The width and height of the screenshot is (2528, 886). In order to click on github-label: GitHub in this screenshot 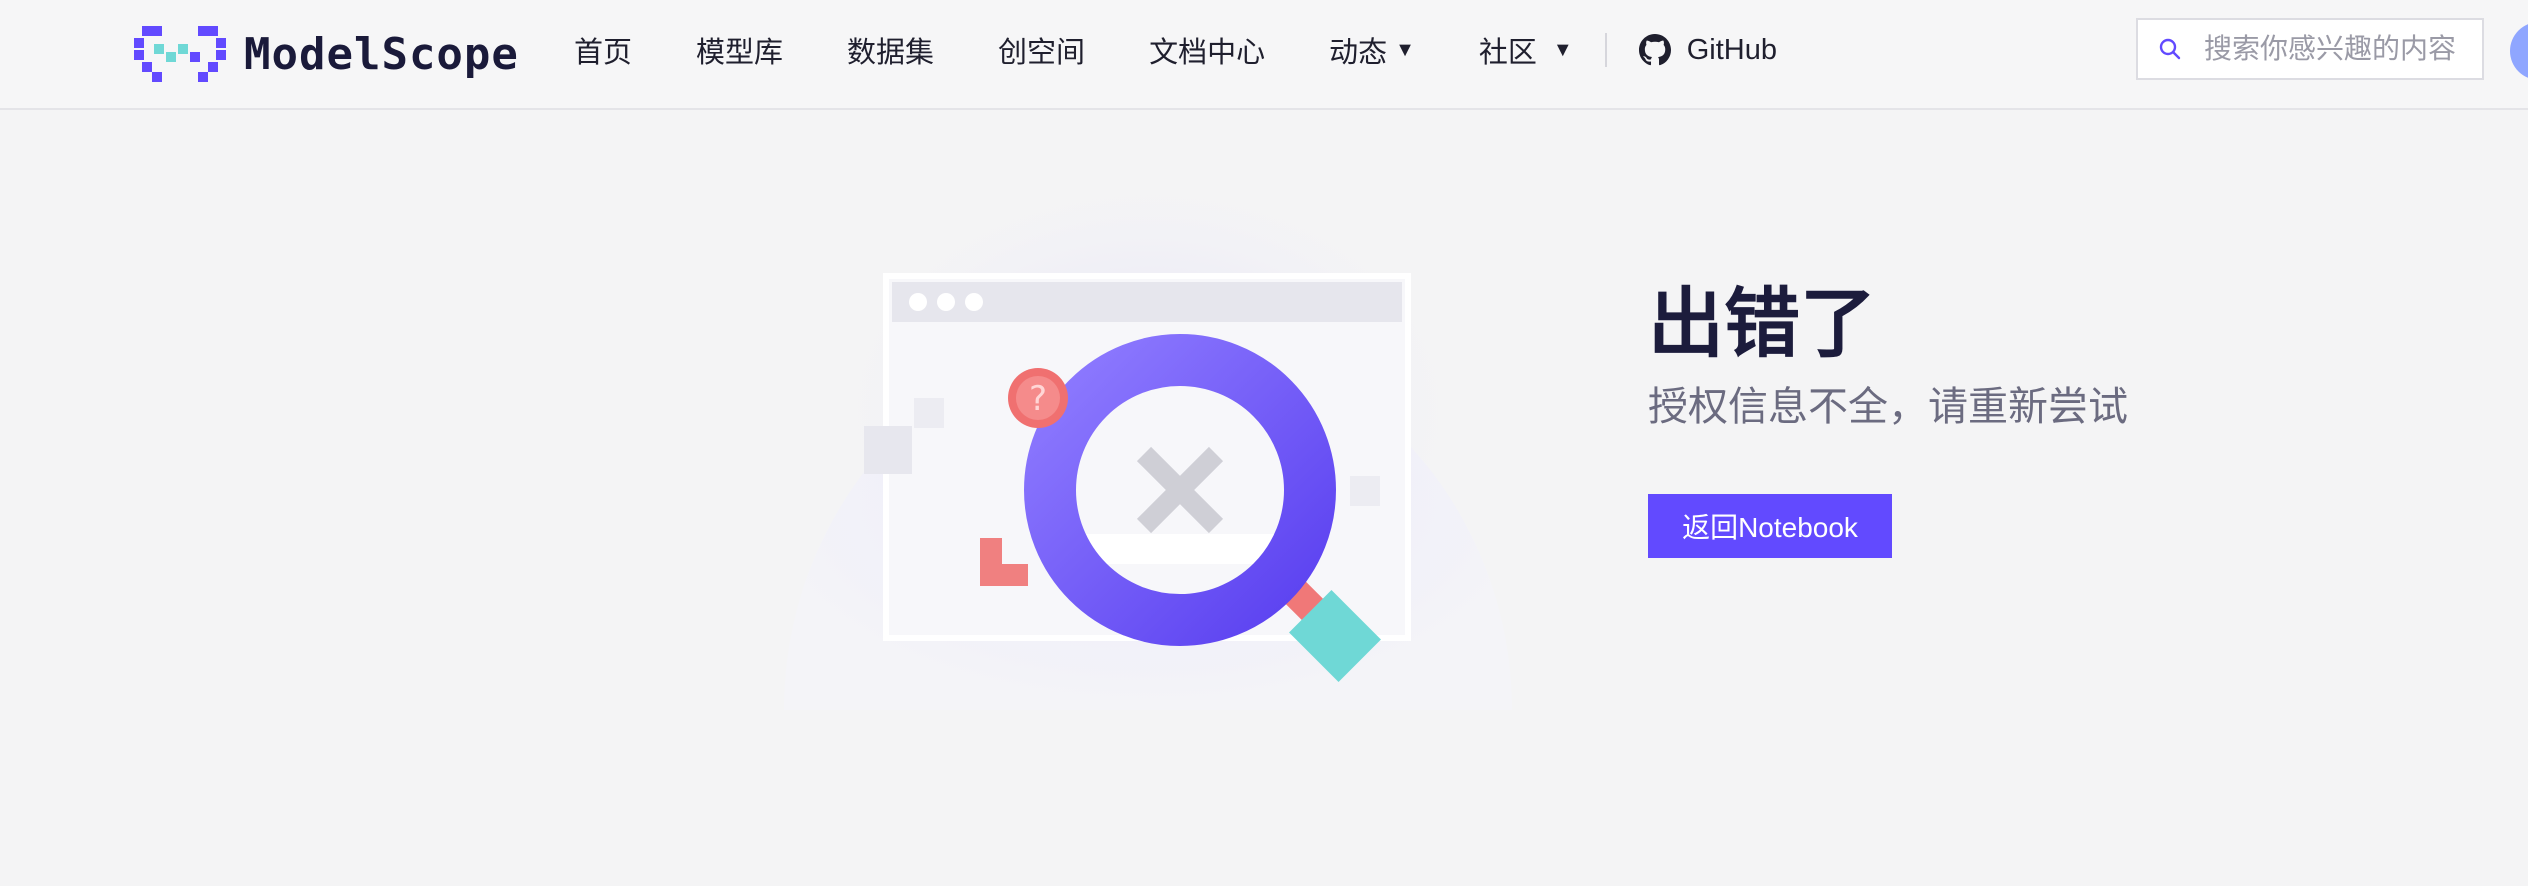, I will do `click(1731, 49)`.